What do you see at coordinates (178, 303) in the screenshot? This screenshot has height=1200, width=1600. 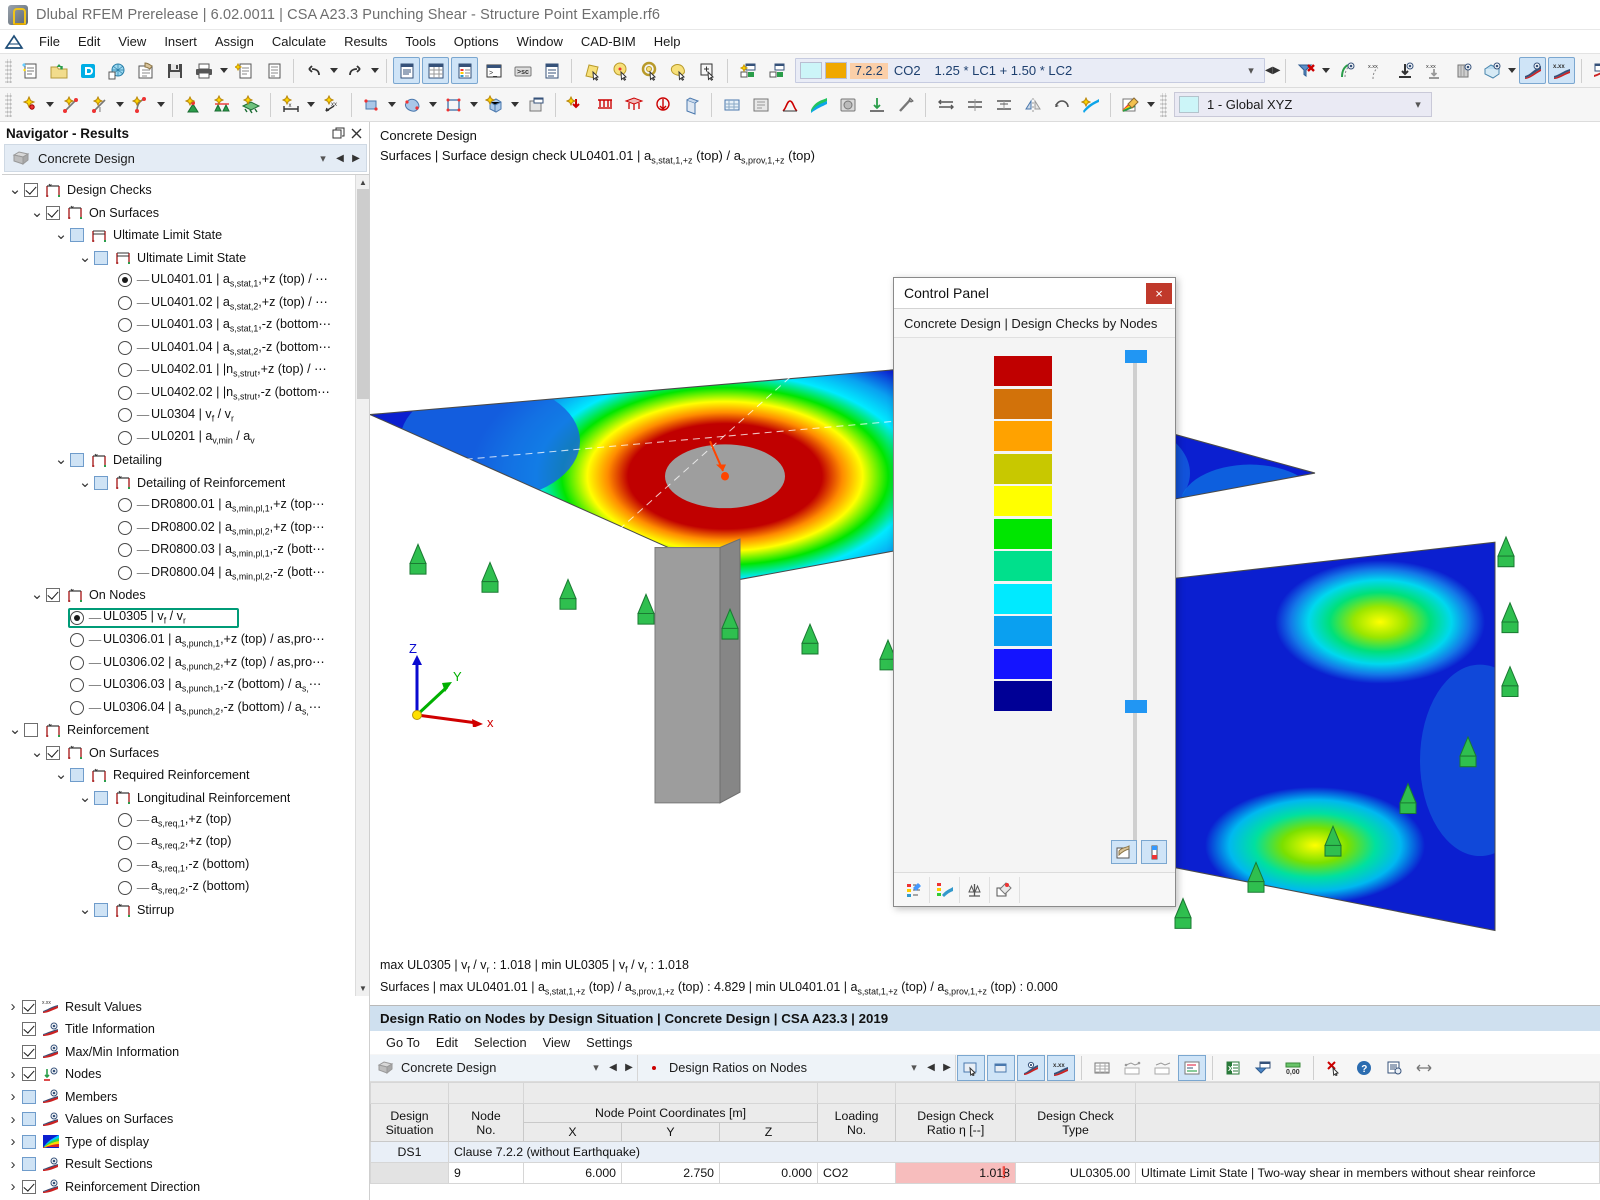 I see `tree-item: — UL0401.02 | as,stat,2,+z (top) / ⋯` at bounding box center [178, 303].